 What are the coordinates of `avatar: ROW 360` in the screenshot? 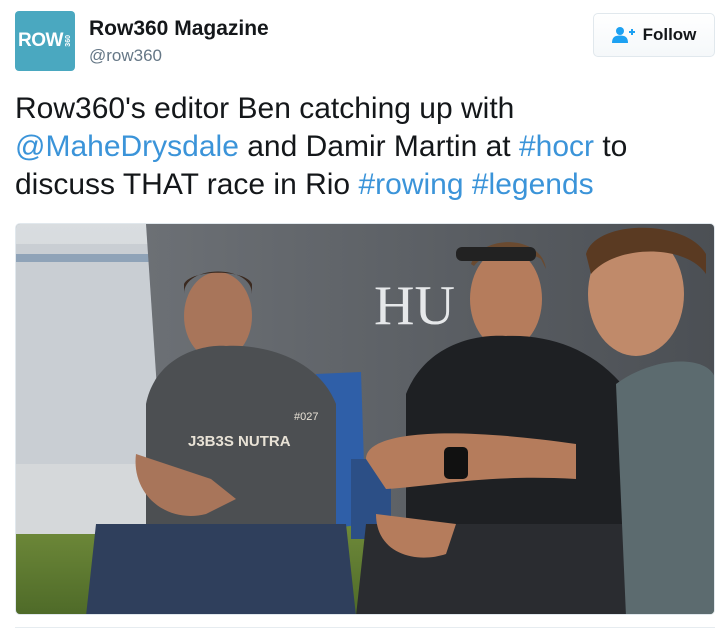 It's located at (45, 41).